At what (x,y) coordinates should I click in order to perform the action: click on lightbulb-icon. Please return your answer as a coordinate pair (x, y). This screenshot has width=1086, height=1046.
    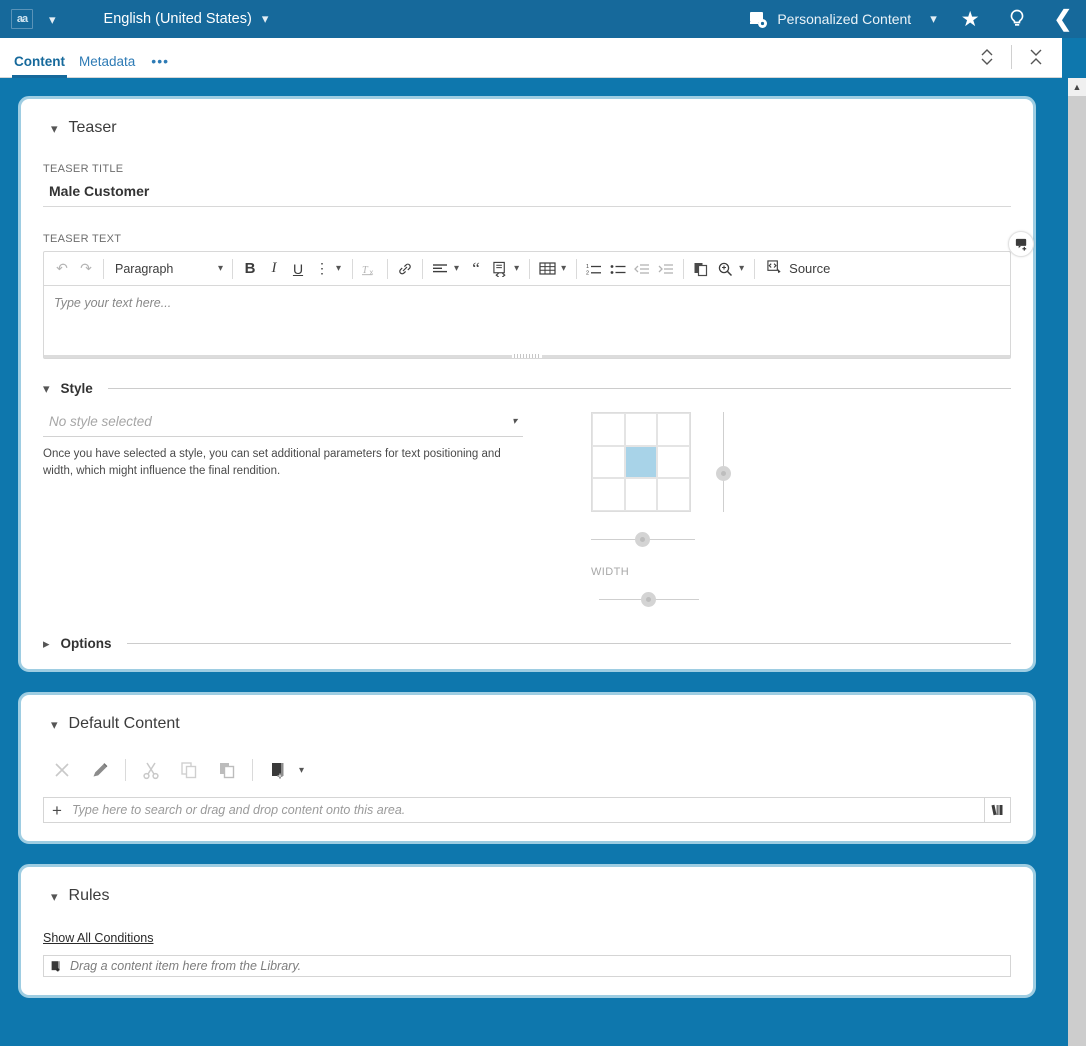
    Looking at the image, I should click on (1017, 19).